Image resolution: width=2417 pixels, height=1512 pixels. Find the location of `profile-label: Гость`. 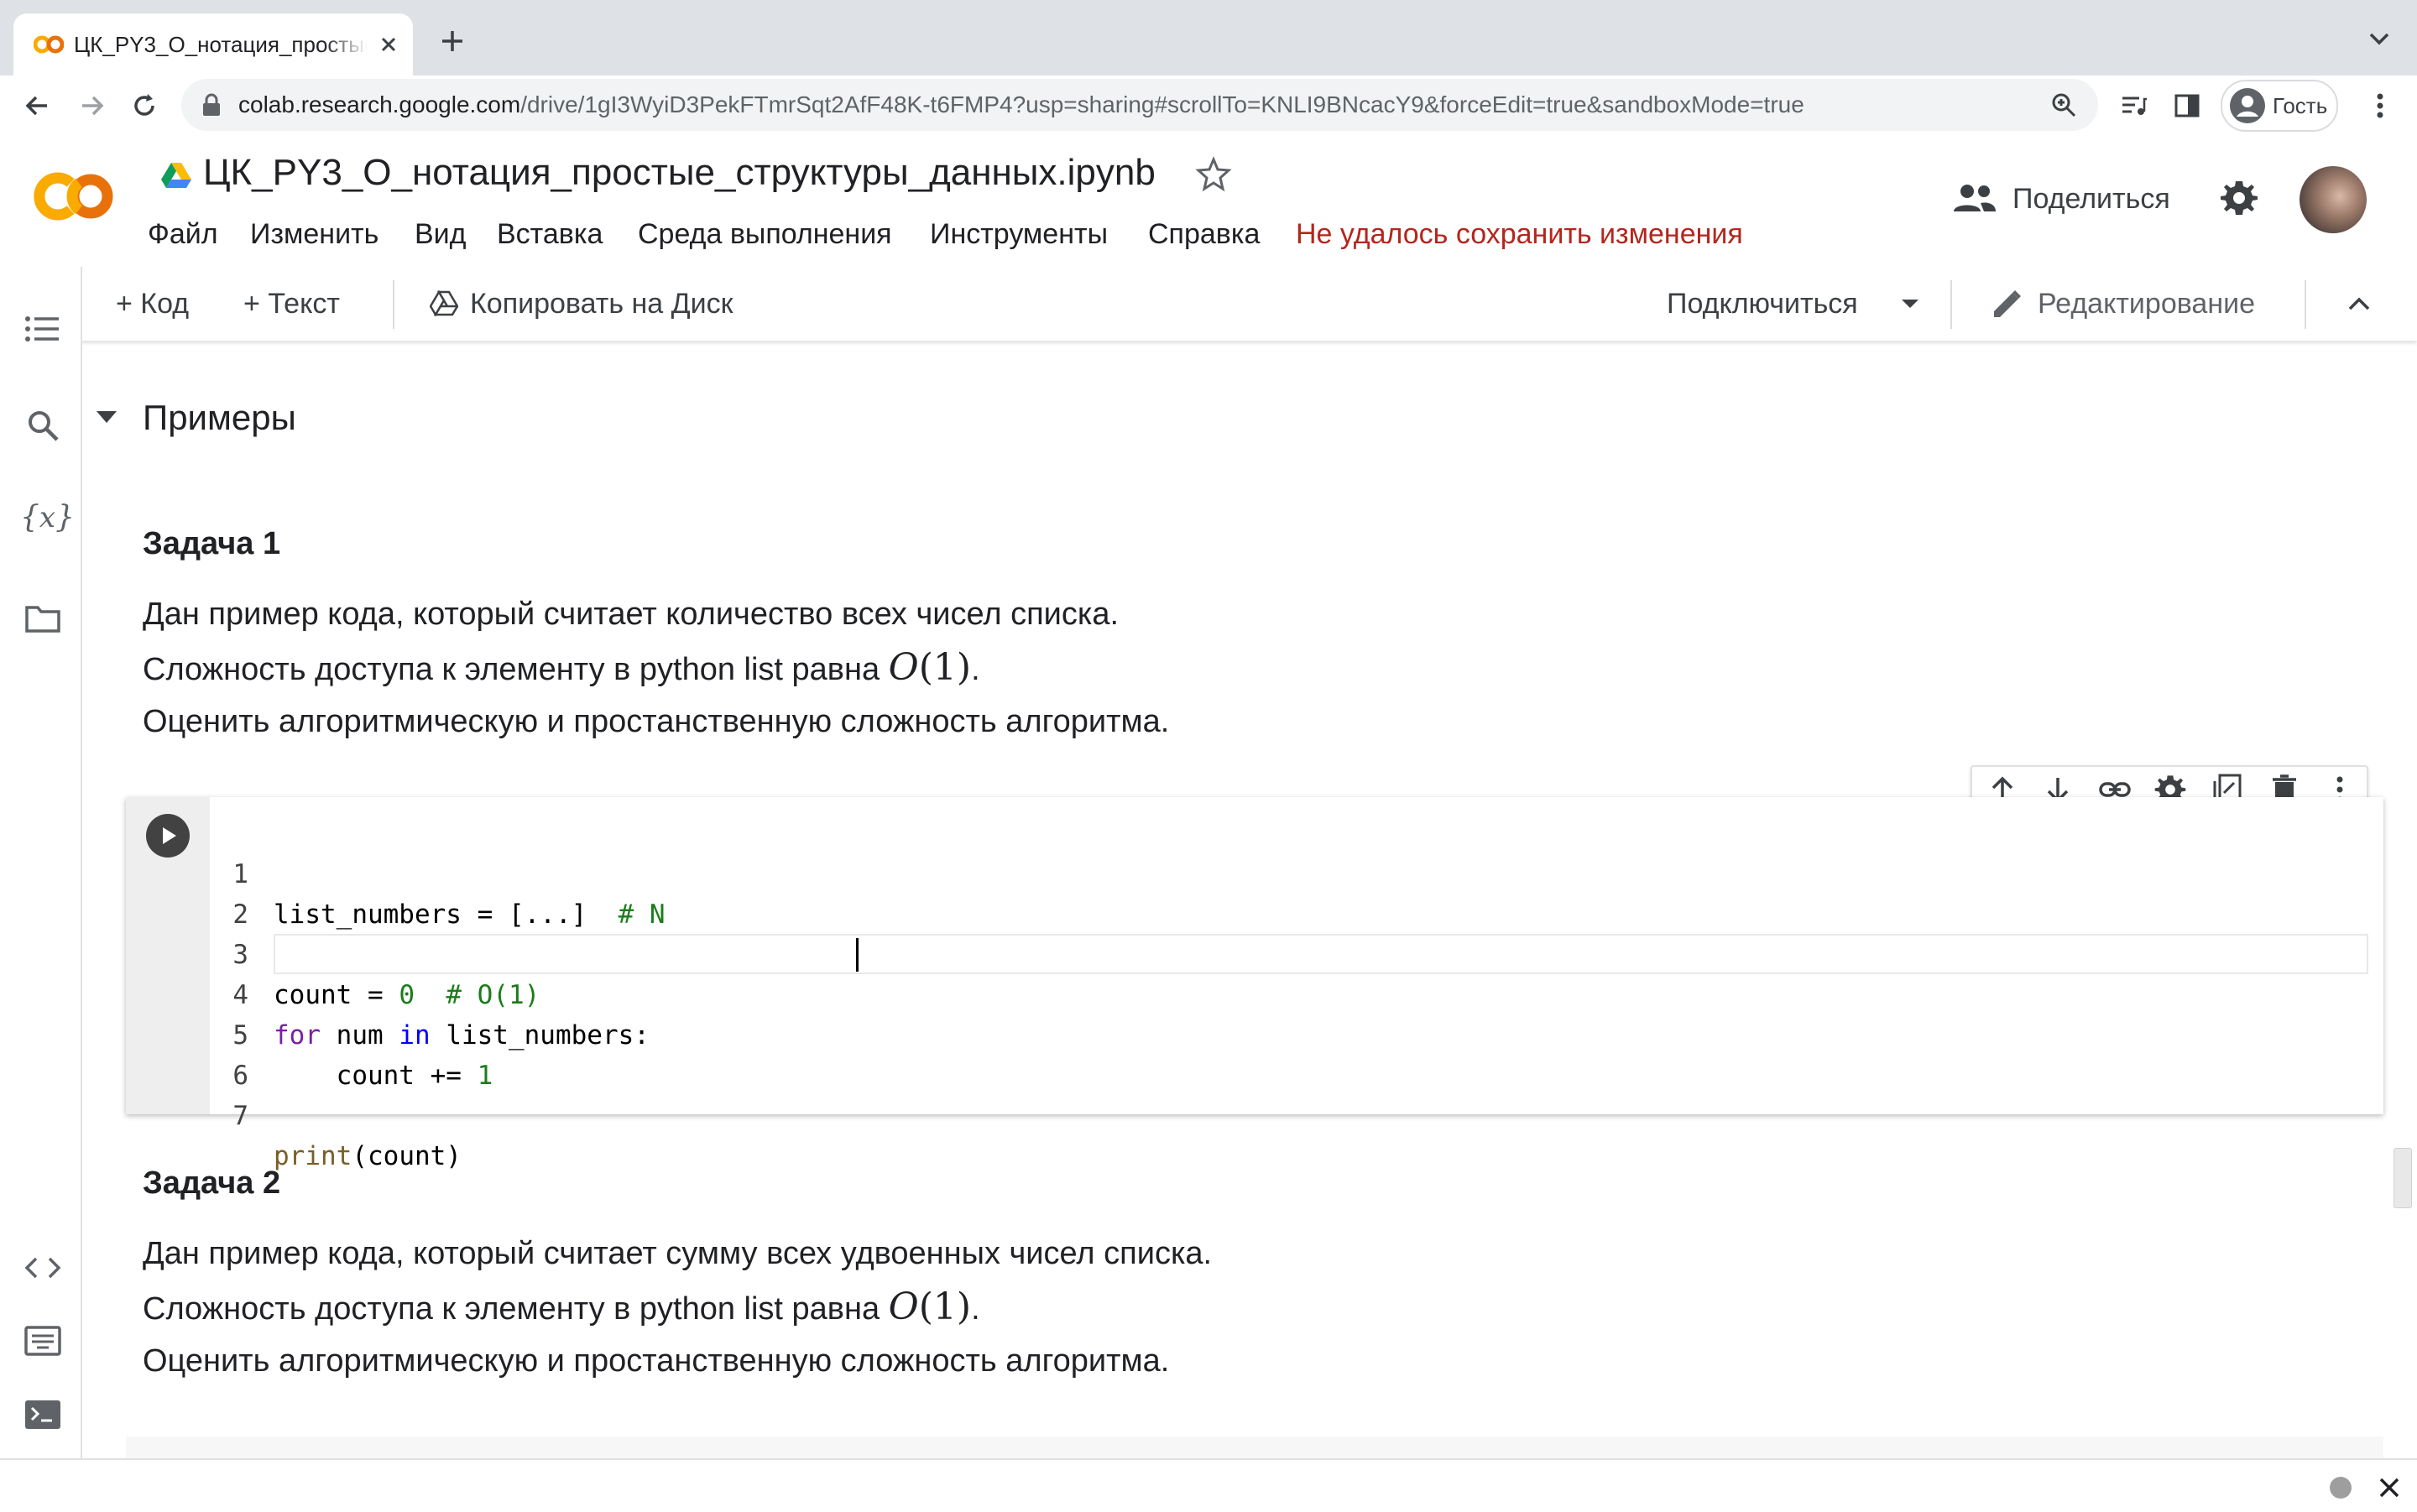

profile-label: Гость is located at coordinates (2300, 106).